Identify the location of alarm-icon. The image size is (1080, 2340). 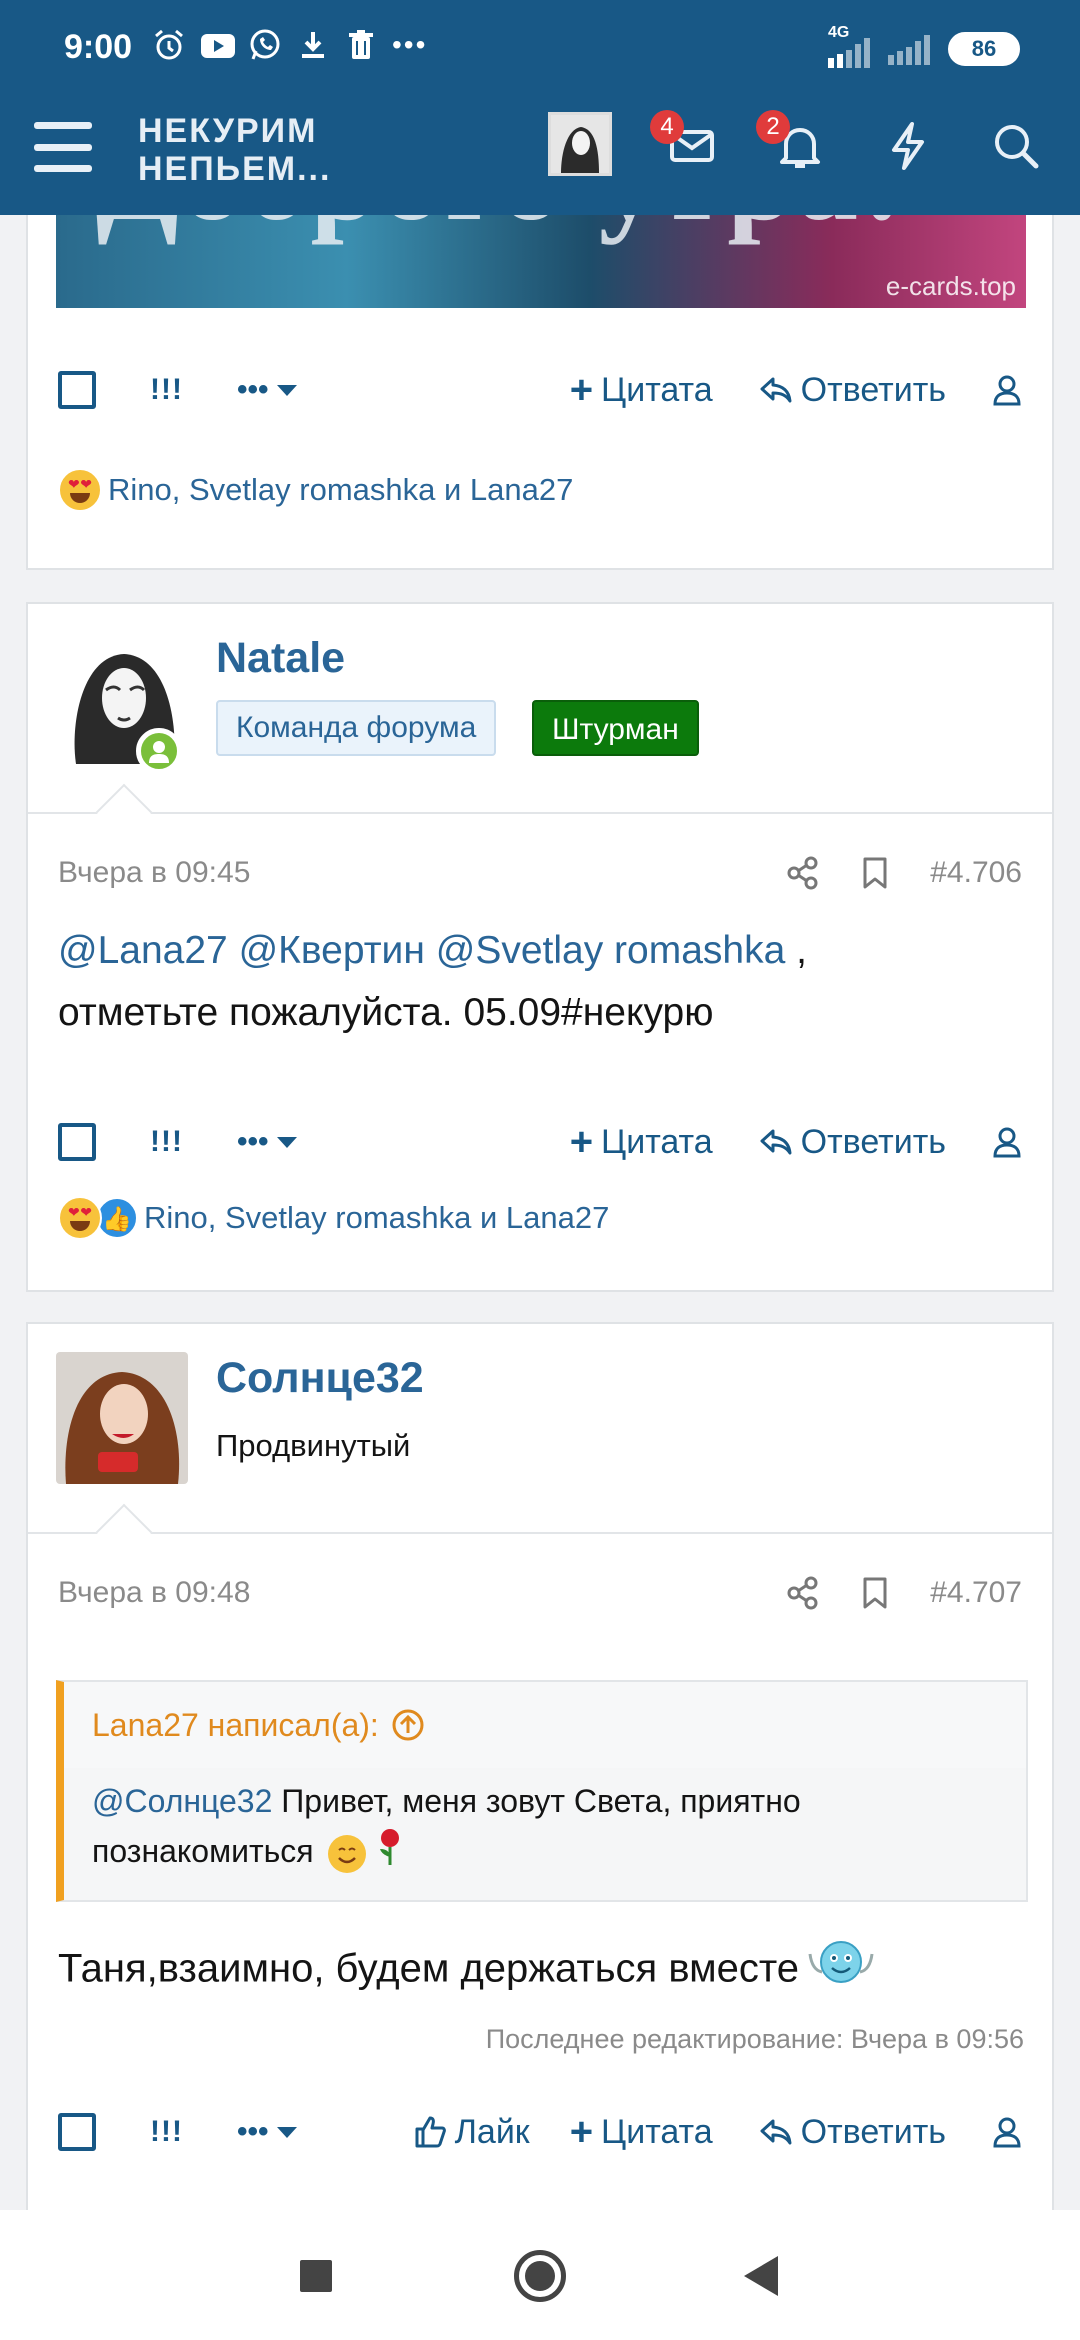
(169, 45).